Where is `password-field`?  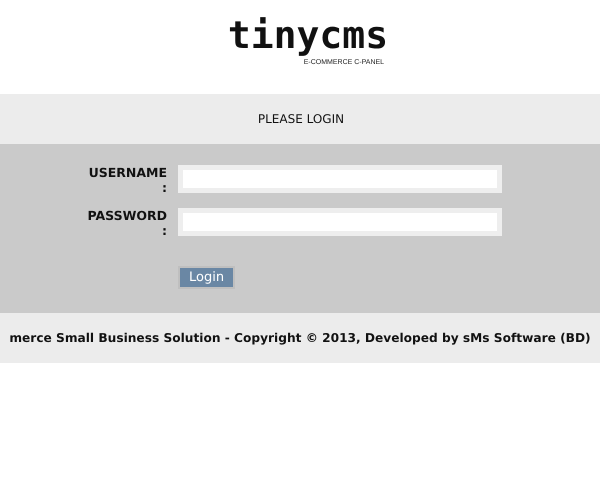 password-field is located at coordinates (340, 222).